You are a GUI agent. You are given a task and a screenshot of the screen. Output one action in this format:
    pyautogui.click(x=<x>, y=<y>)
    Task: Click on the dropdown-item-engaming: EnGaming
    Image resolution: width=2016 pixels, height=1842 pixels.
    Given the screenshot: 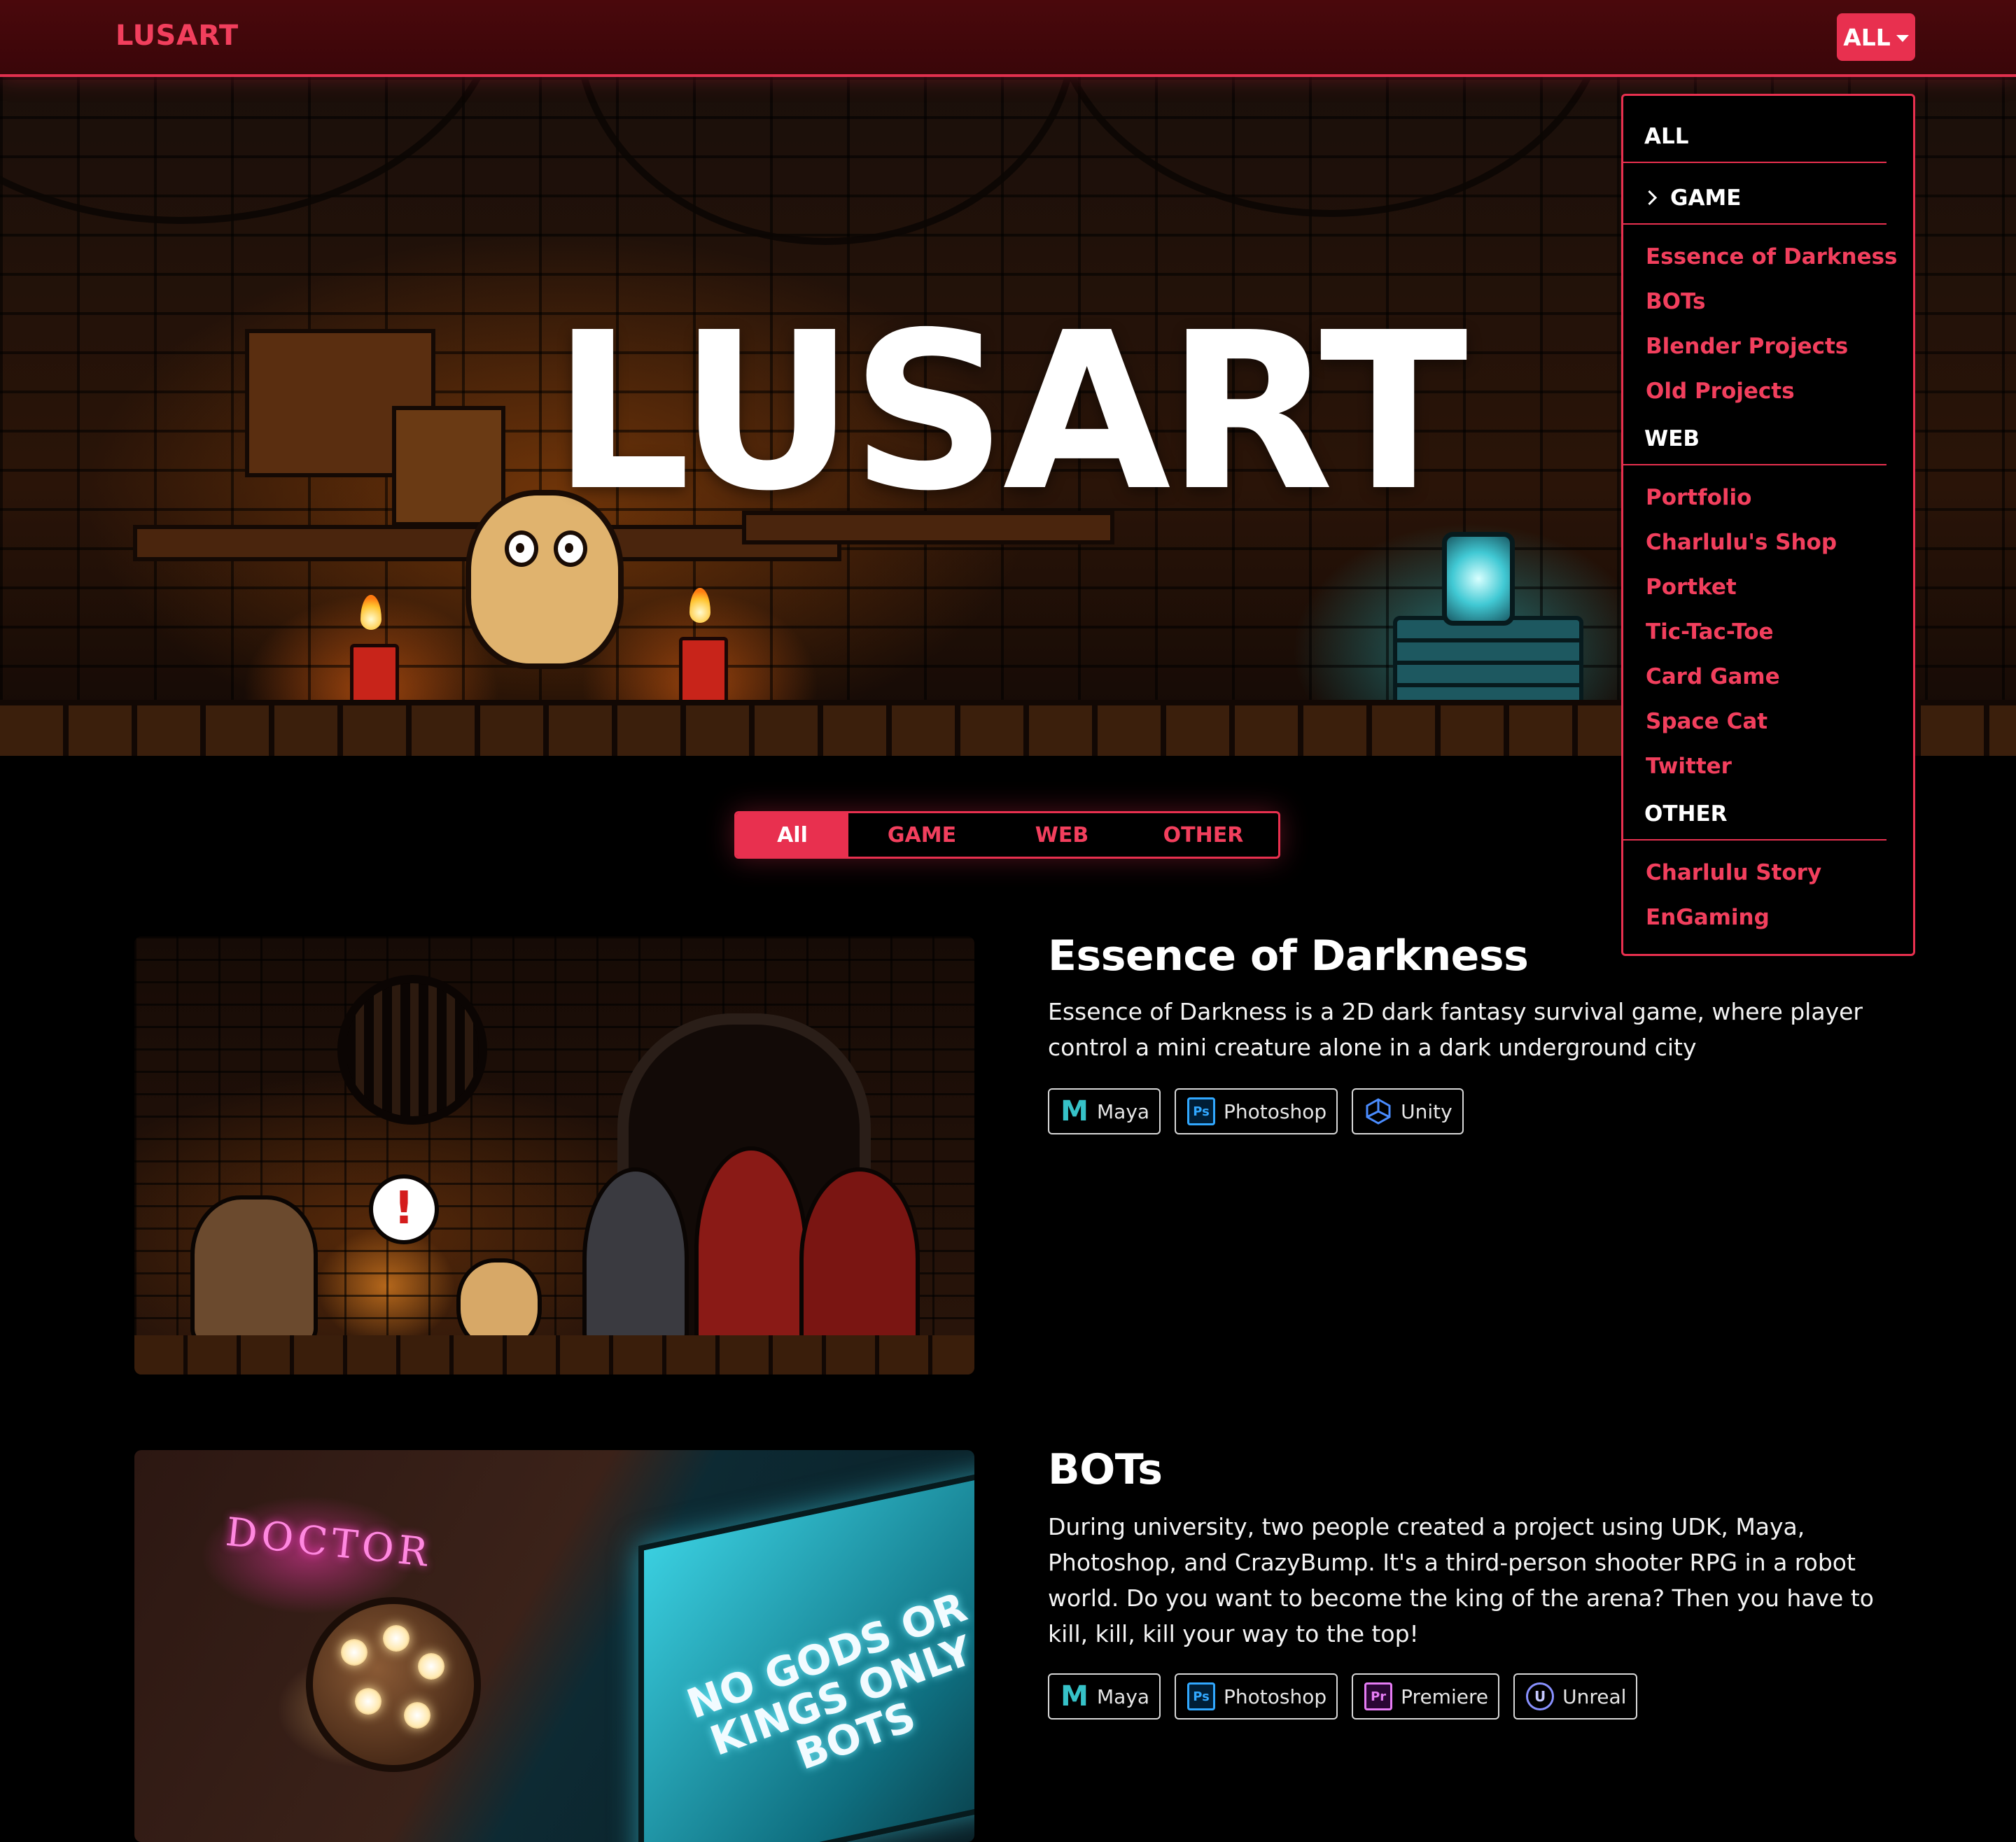 What is the action you would take?
    pyautogui.click(x=1708, y=917)
    